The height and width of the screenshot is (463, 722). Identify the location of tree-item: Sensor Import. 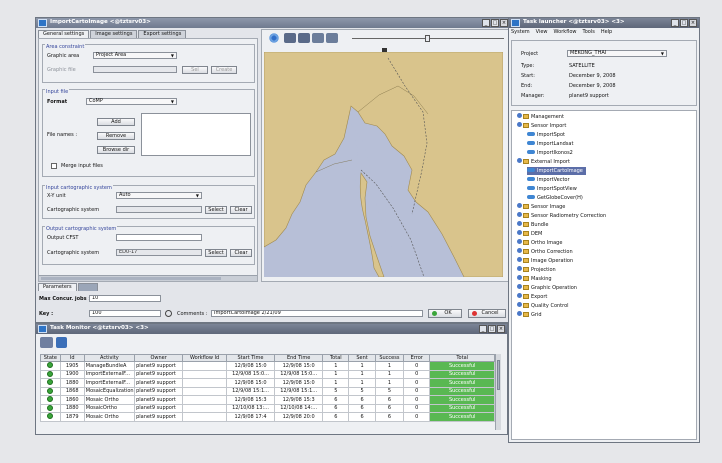
(541, 126).